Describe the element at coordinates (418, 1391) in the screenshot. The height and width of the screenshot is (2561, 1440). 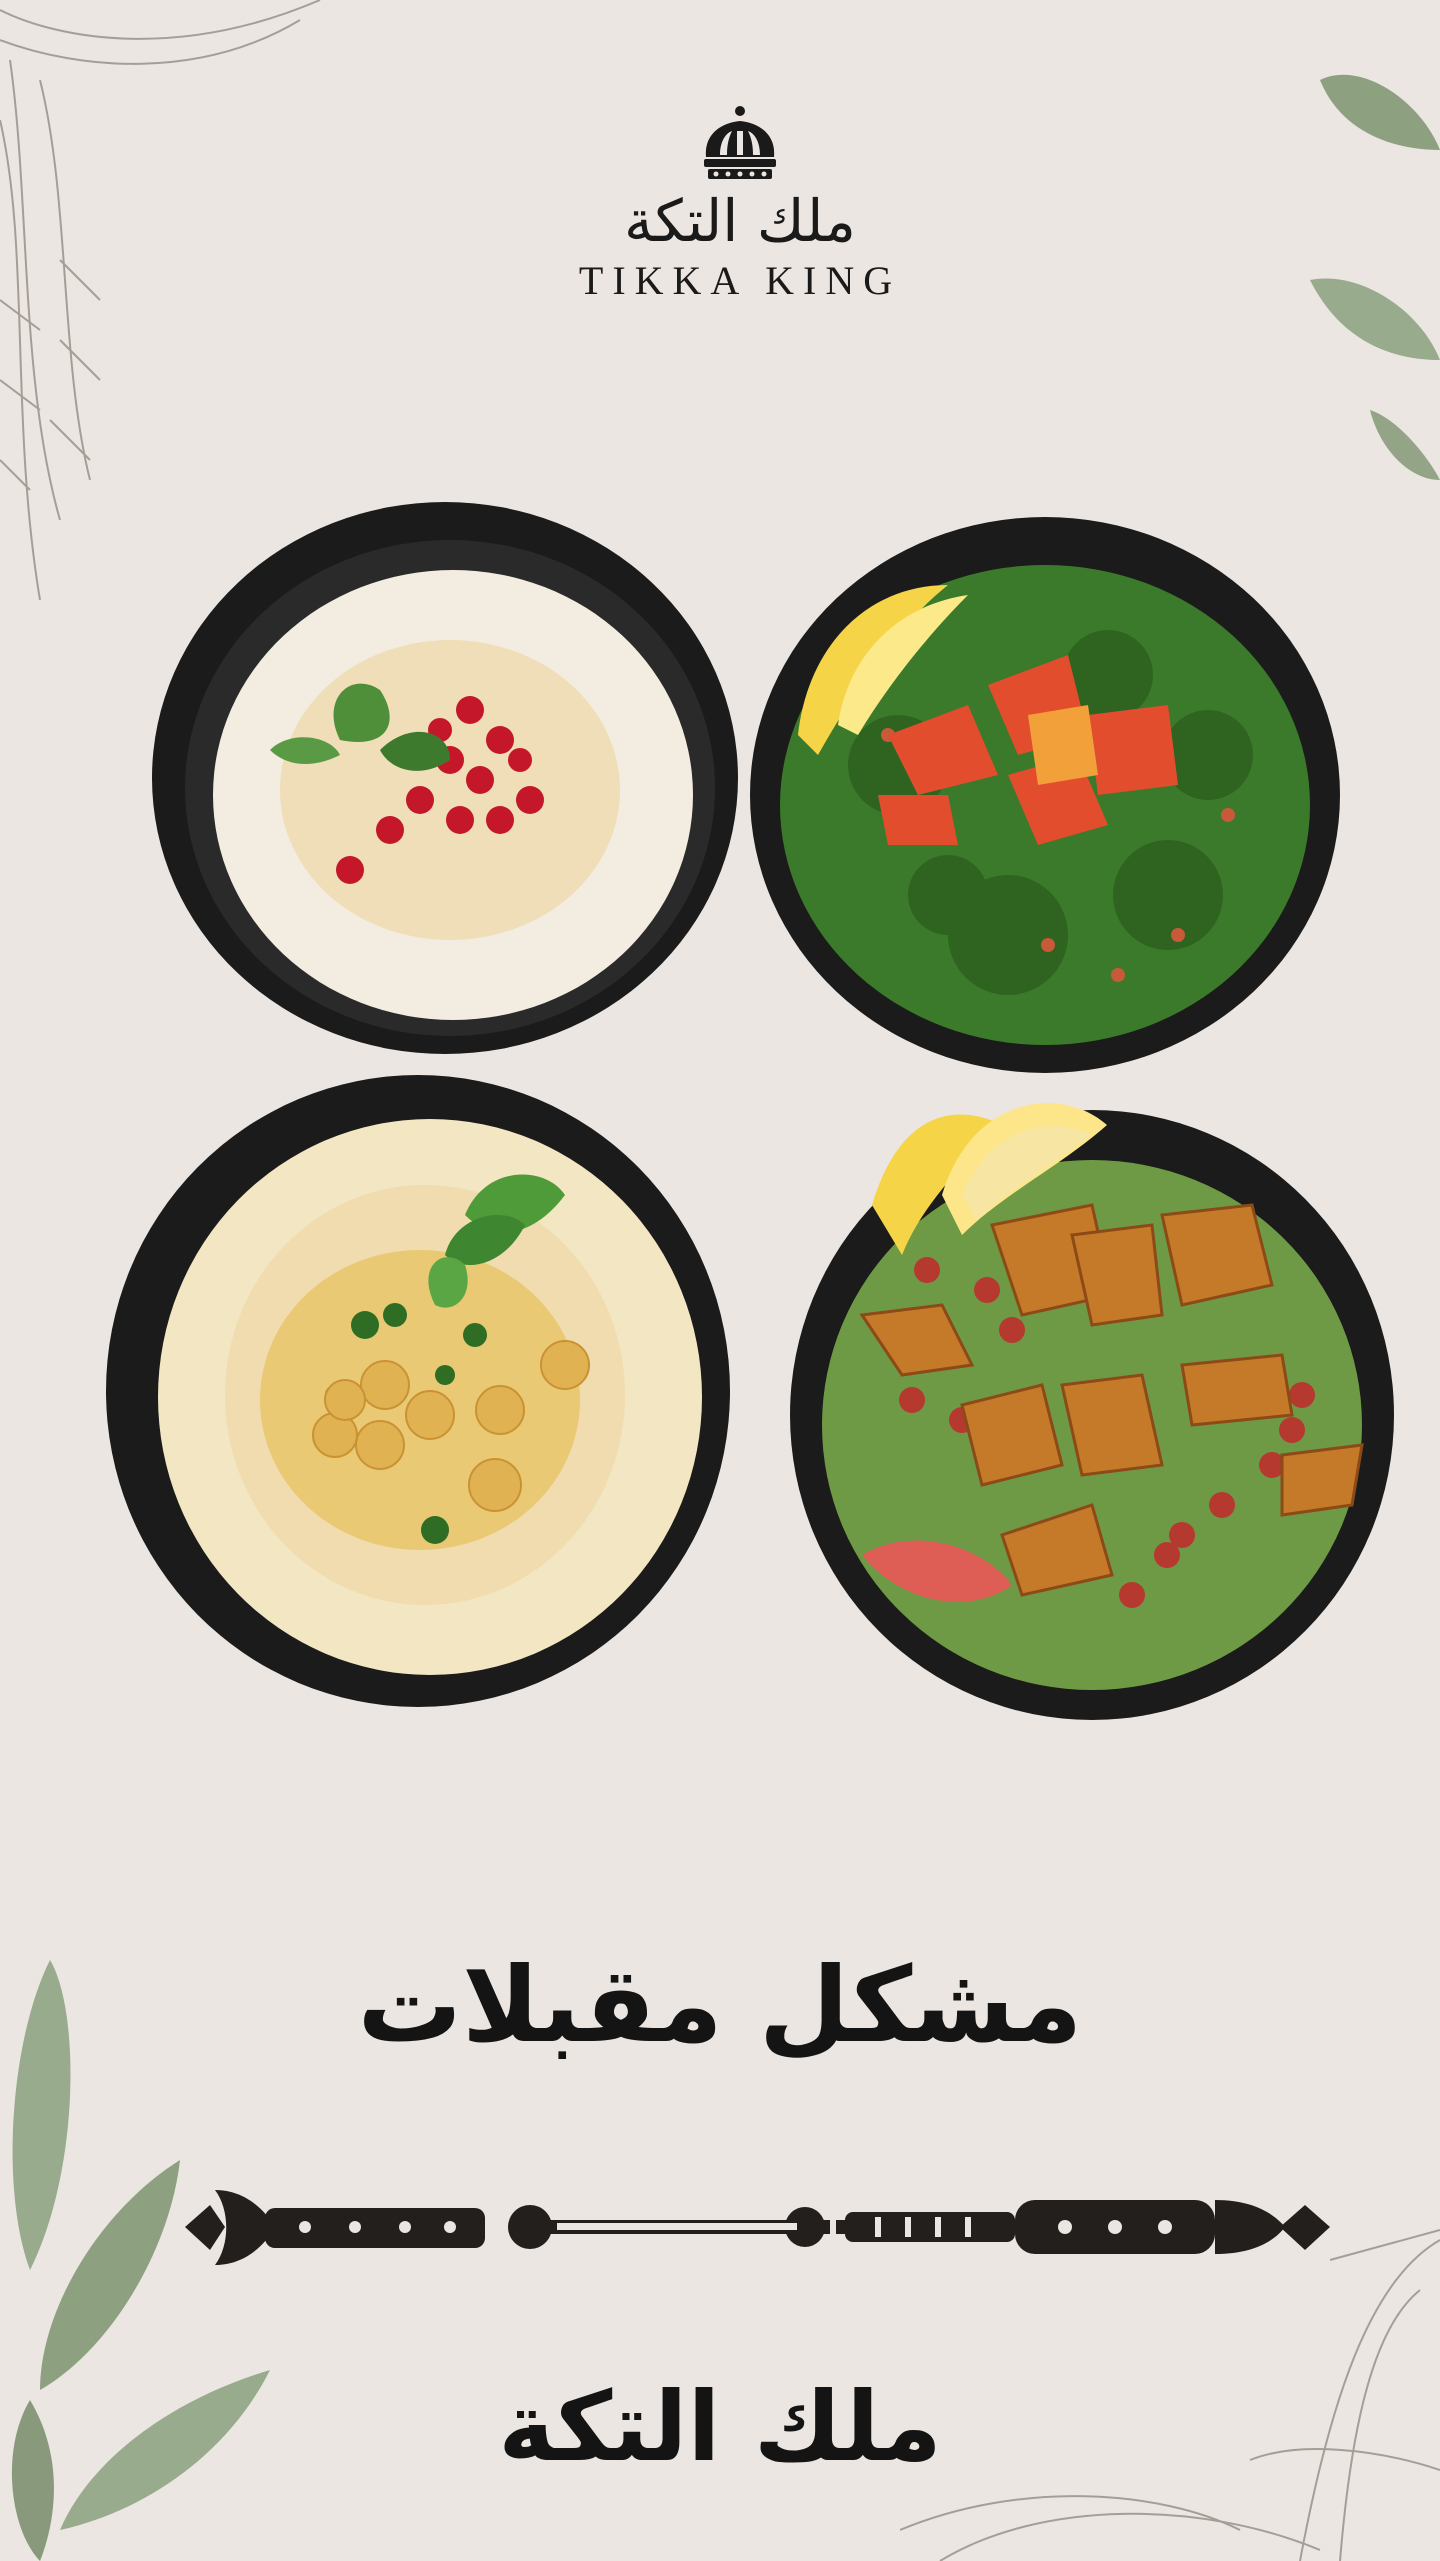
I see `dish-hummus` at that location.